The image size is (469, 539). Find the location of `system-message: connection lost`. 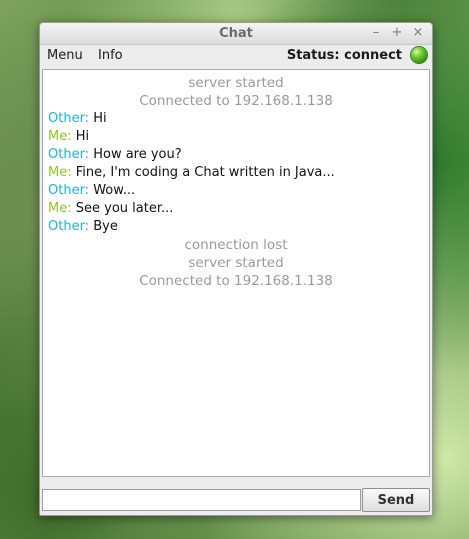

system-message: connection lost is located at coordinates (236, 245).